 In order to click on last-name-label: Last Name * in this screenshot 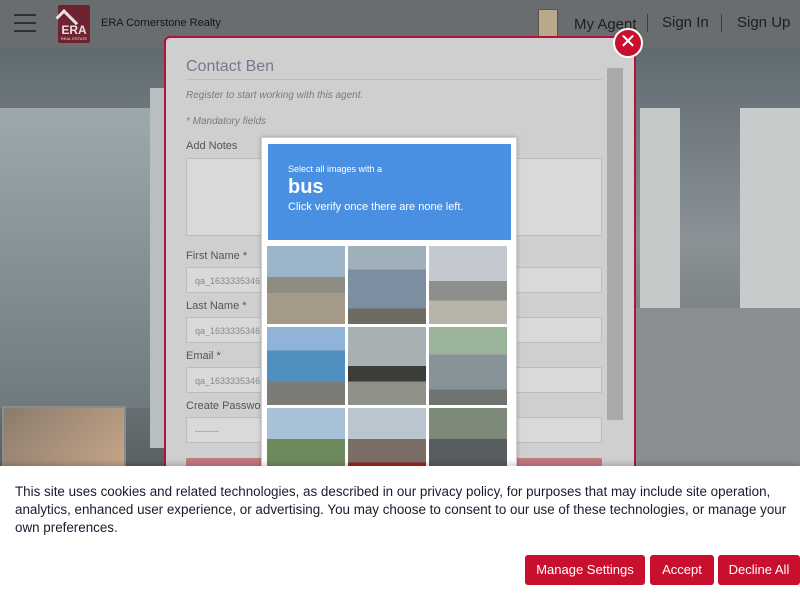, I will do `click(216, 306)`.